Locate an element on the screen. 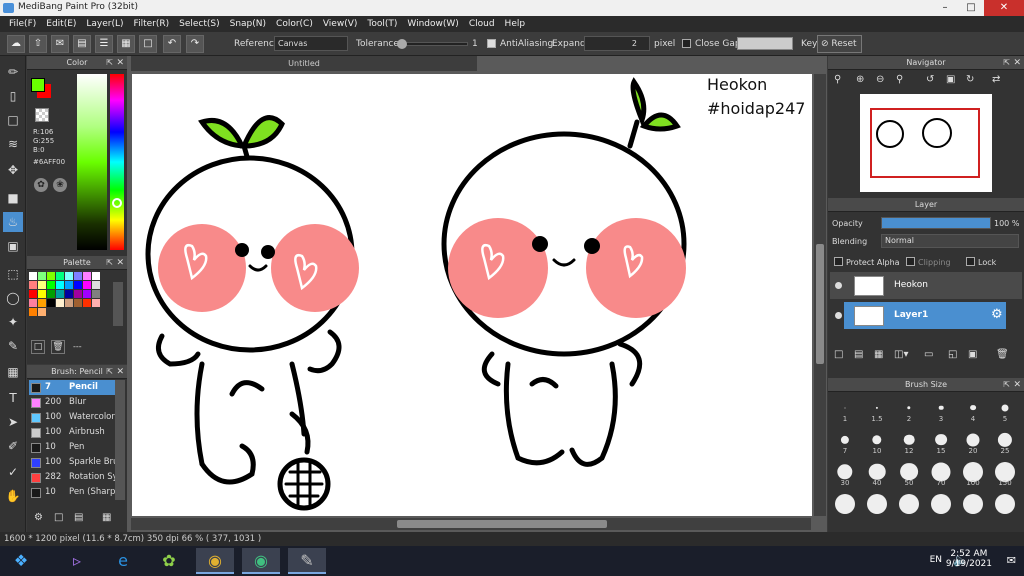 Image resolution: width=1024 pixels, height=576 pixels. start-button-icon: ❖ is located at coordinates (21, 561).